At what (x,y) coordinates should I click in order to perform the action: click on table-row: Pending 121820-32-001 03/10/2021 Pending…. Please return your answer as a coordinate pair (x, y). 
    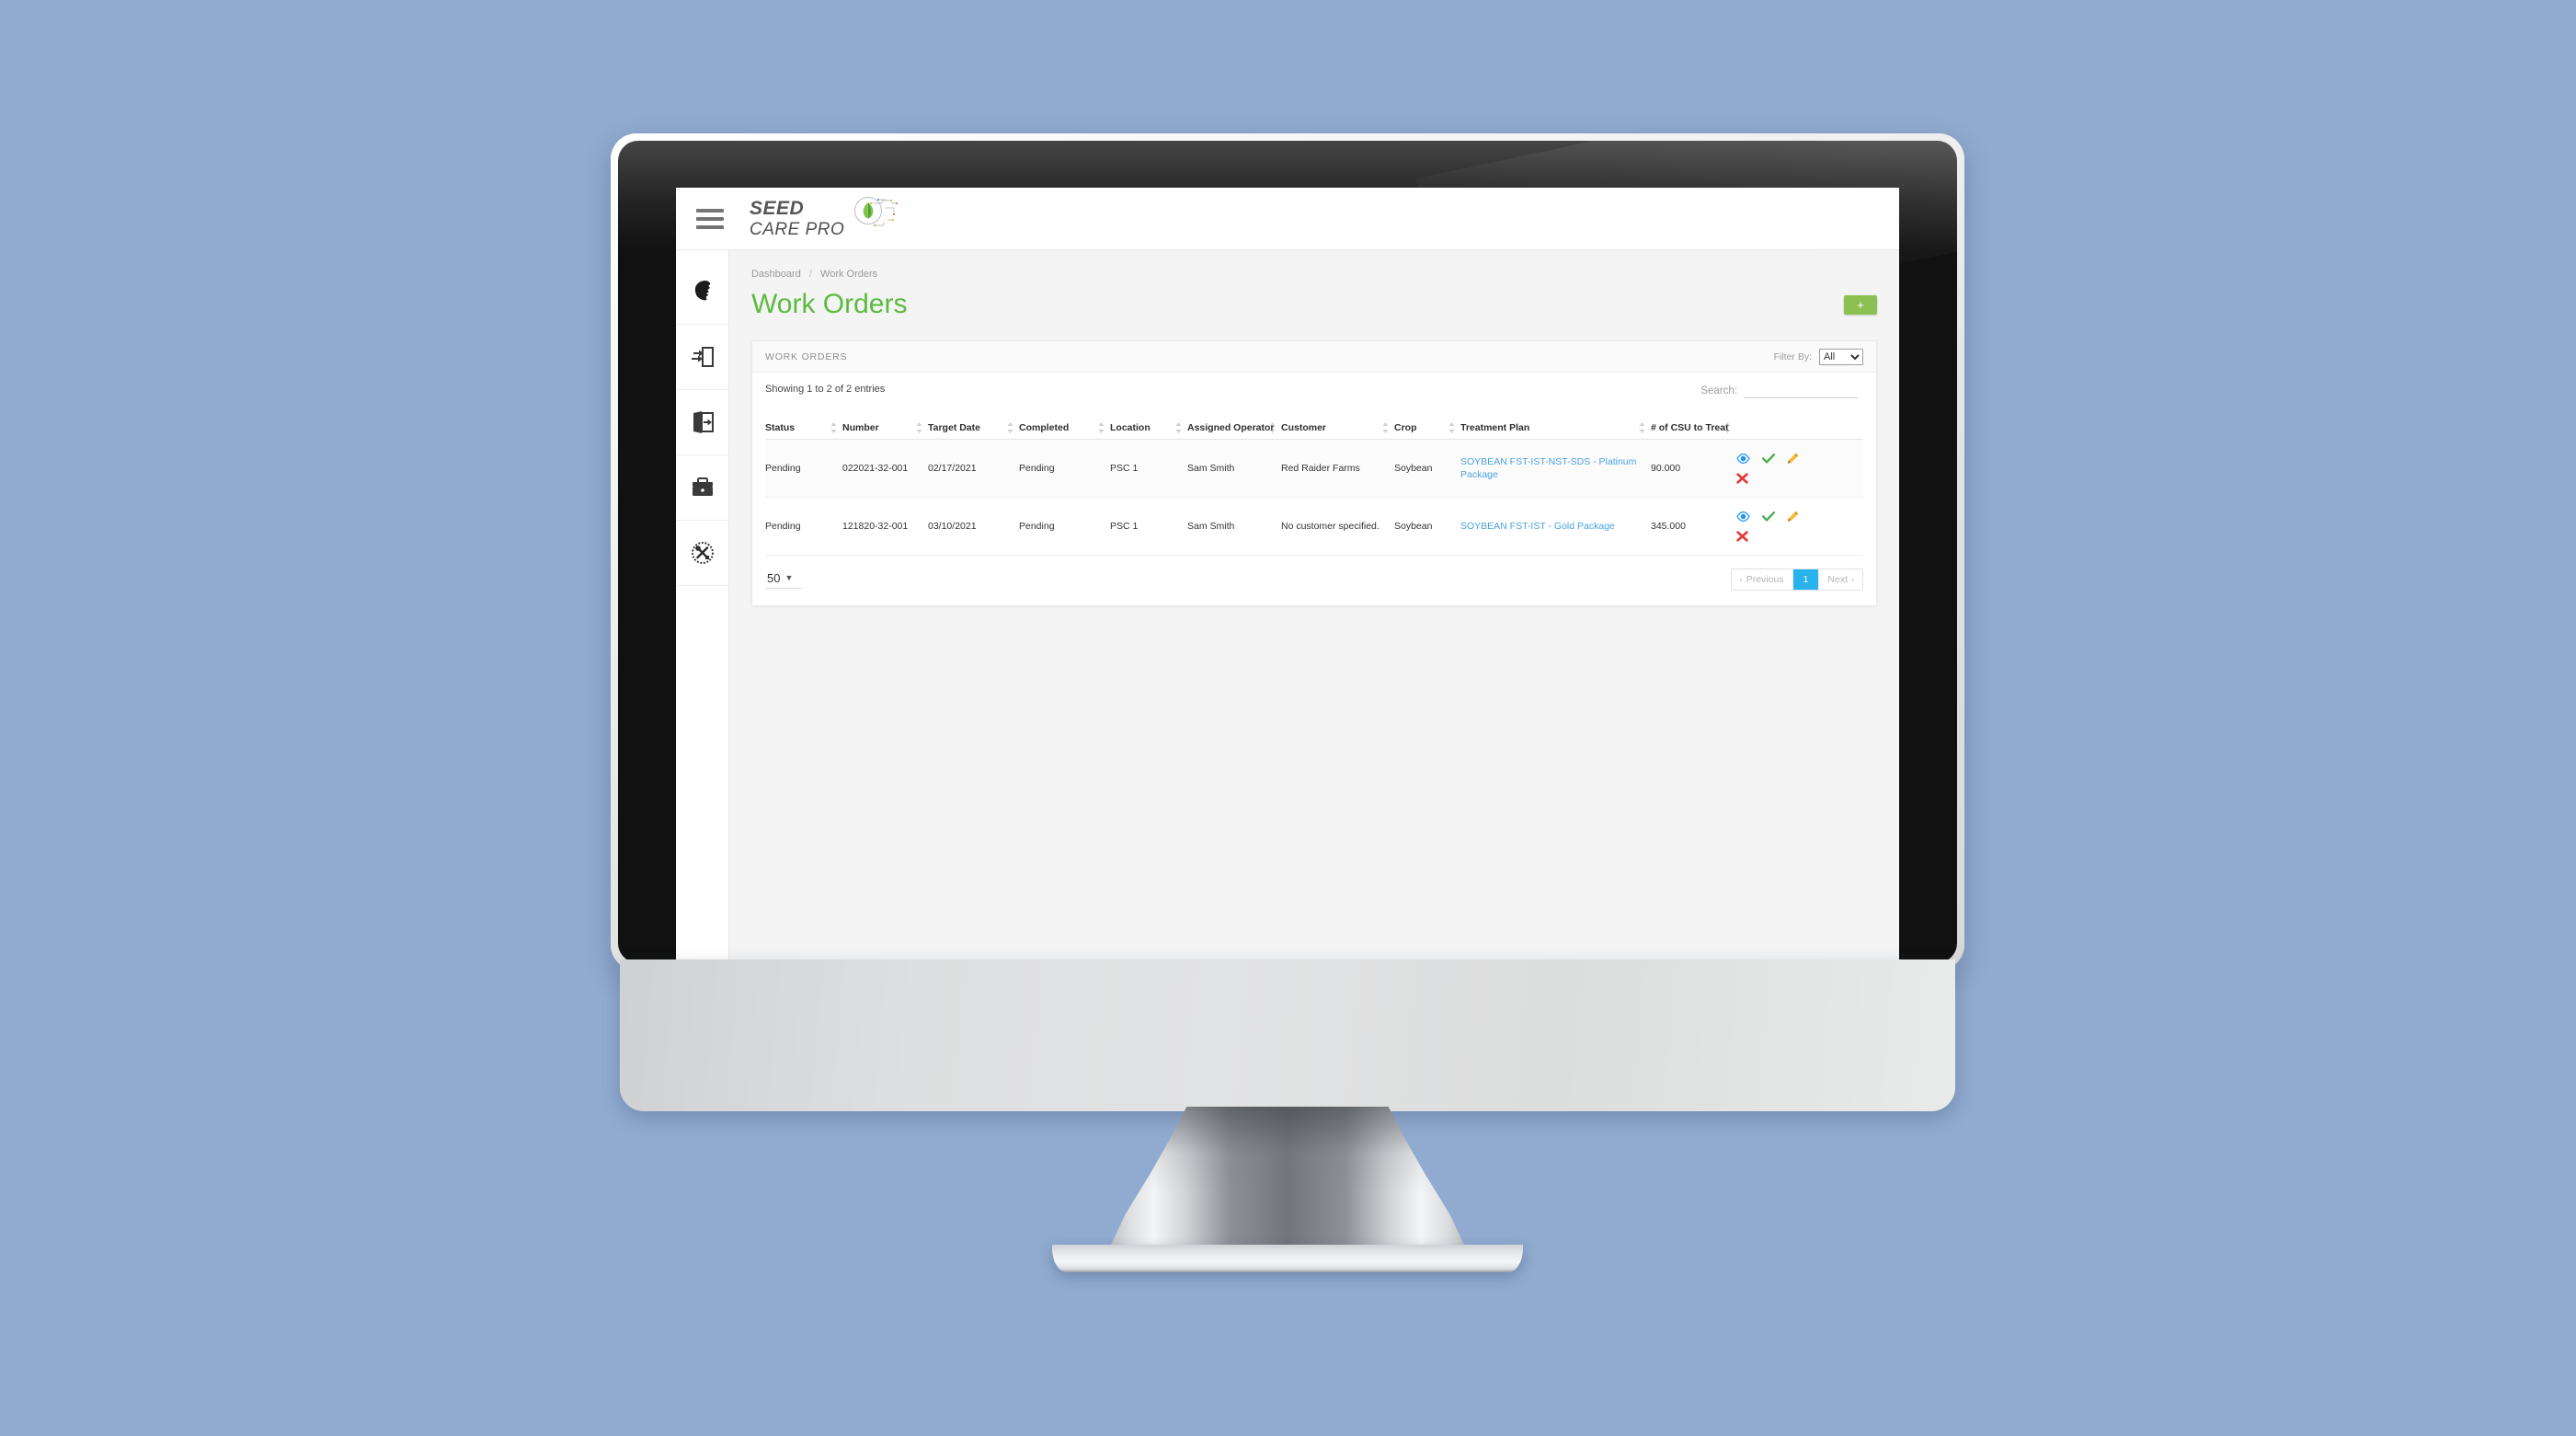
    Looking at the image, I should click on (1314, 527).